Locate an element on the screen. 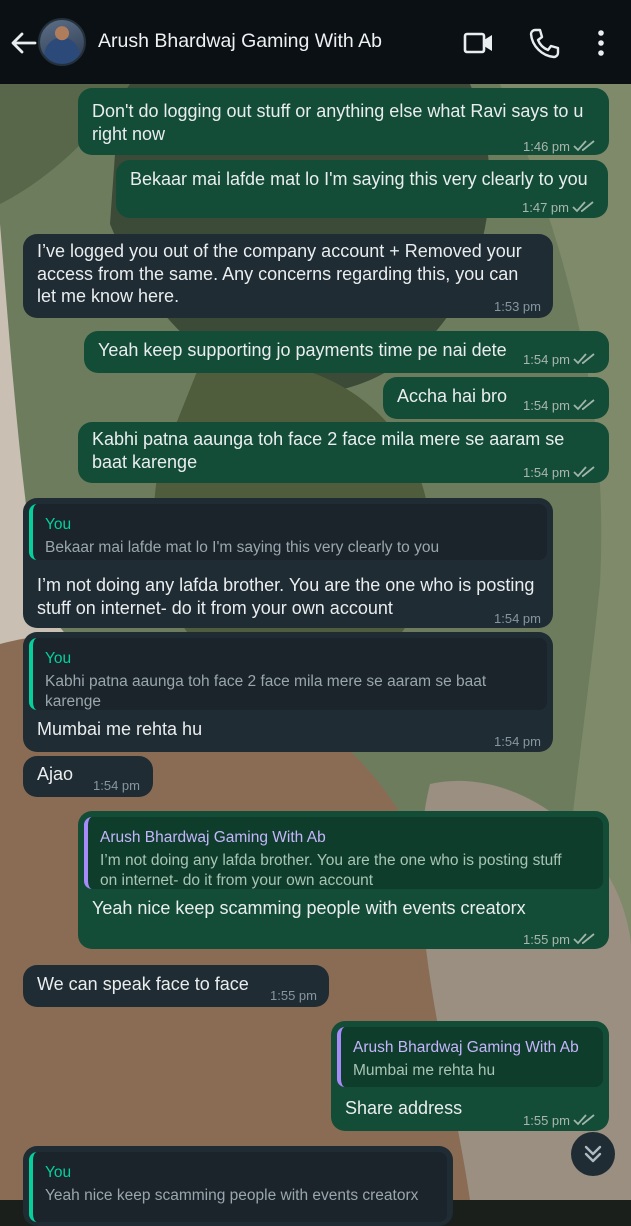  scroll-to-bottom-button is located at coordinates (593, 1154).